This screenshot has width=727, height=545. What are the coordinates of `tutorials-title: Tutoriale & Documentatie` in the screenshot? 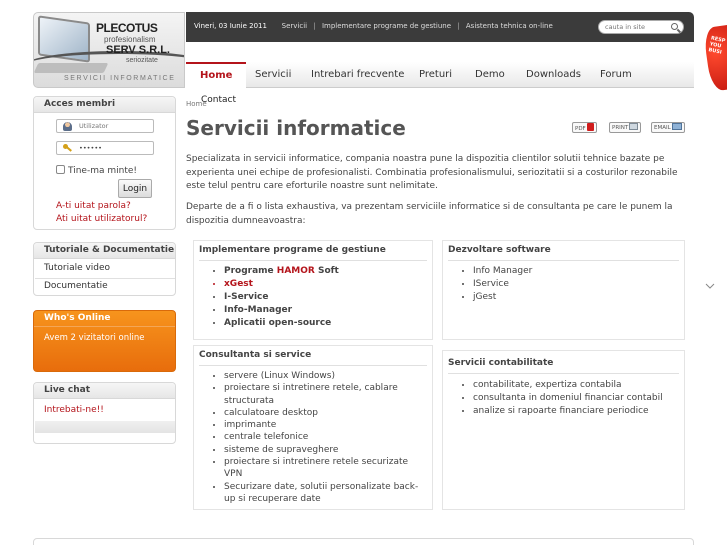 It's located at (104, 251).